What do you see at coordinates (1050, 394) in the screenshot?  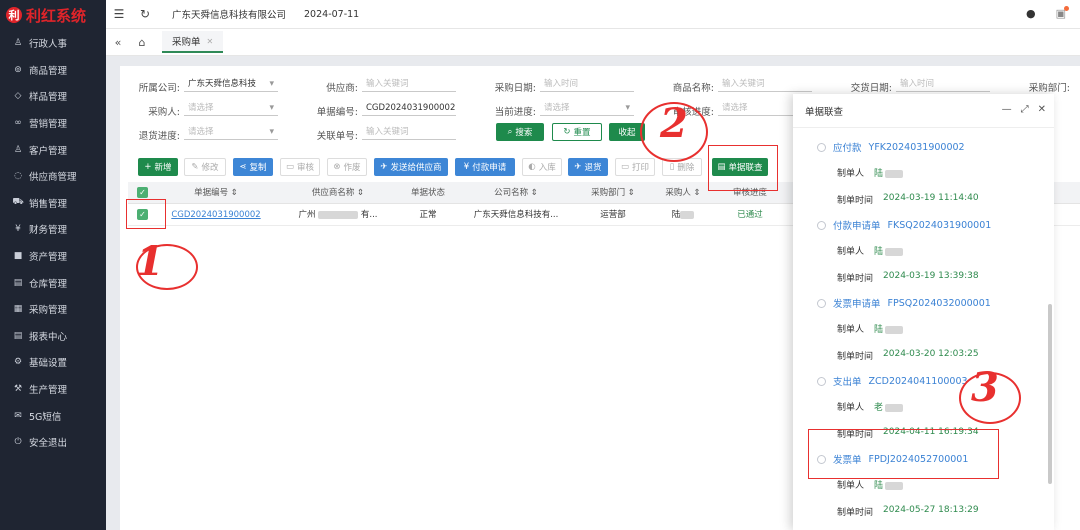 I see `panel-scrollbar` at bounding box center [1050, 394].